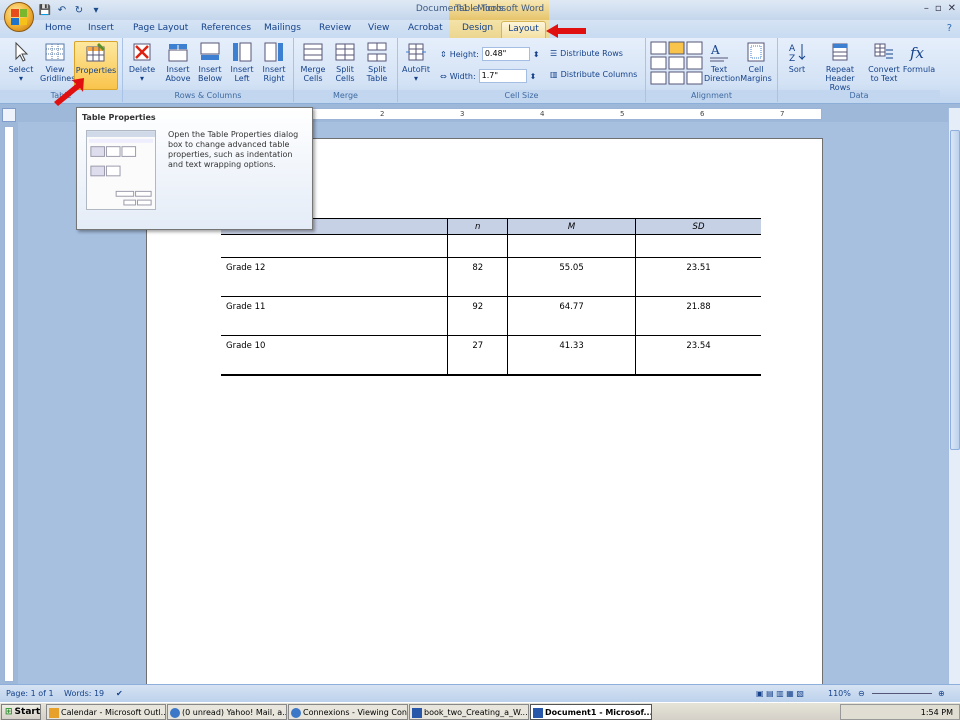 This screenshot has height=720, width=960. Describe the element at coordinates (698, 277) in the screenshot. I see `table-cell: 23.51` at that location.